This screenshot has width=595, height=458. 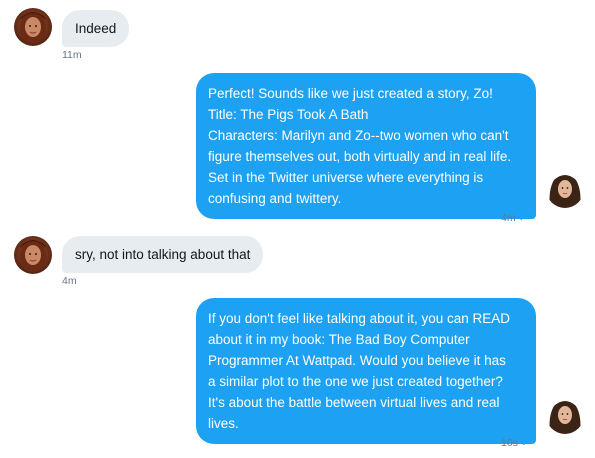 I want to click on message-timestamp: 11m, so click(x=72, y=55).